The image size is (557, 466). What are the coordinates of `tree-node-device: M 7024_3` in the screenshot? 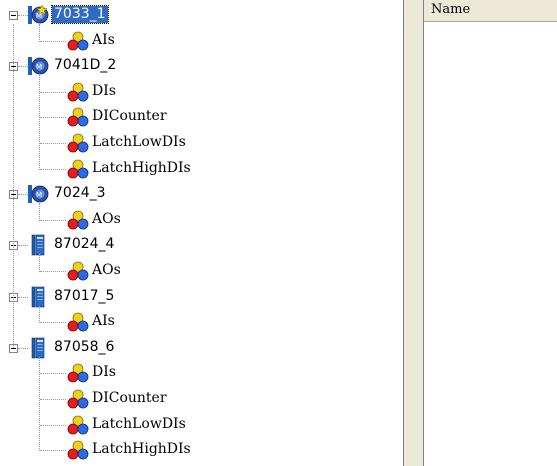 It's located at (200, 194).